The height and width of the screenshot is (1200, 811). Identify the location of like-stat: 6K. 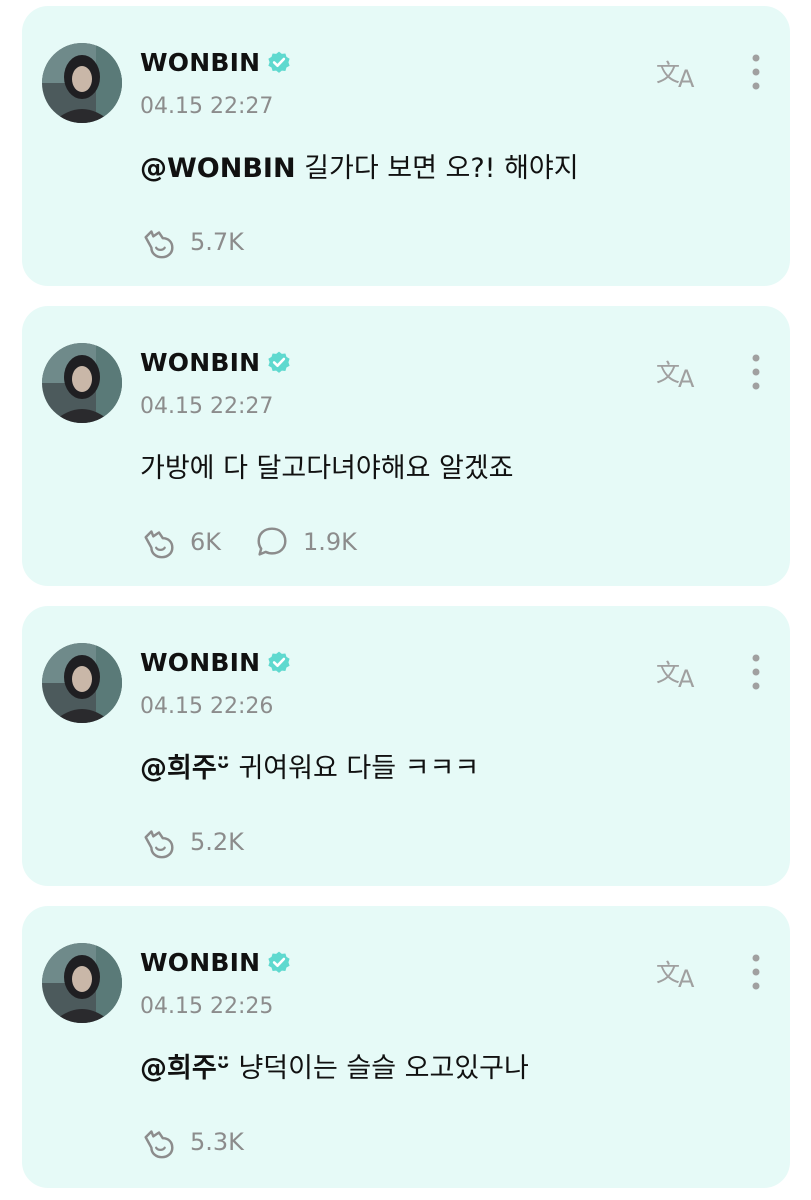
(180, 542).